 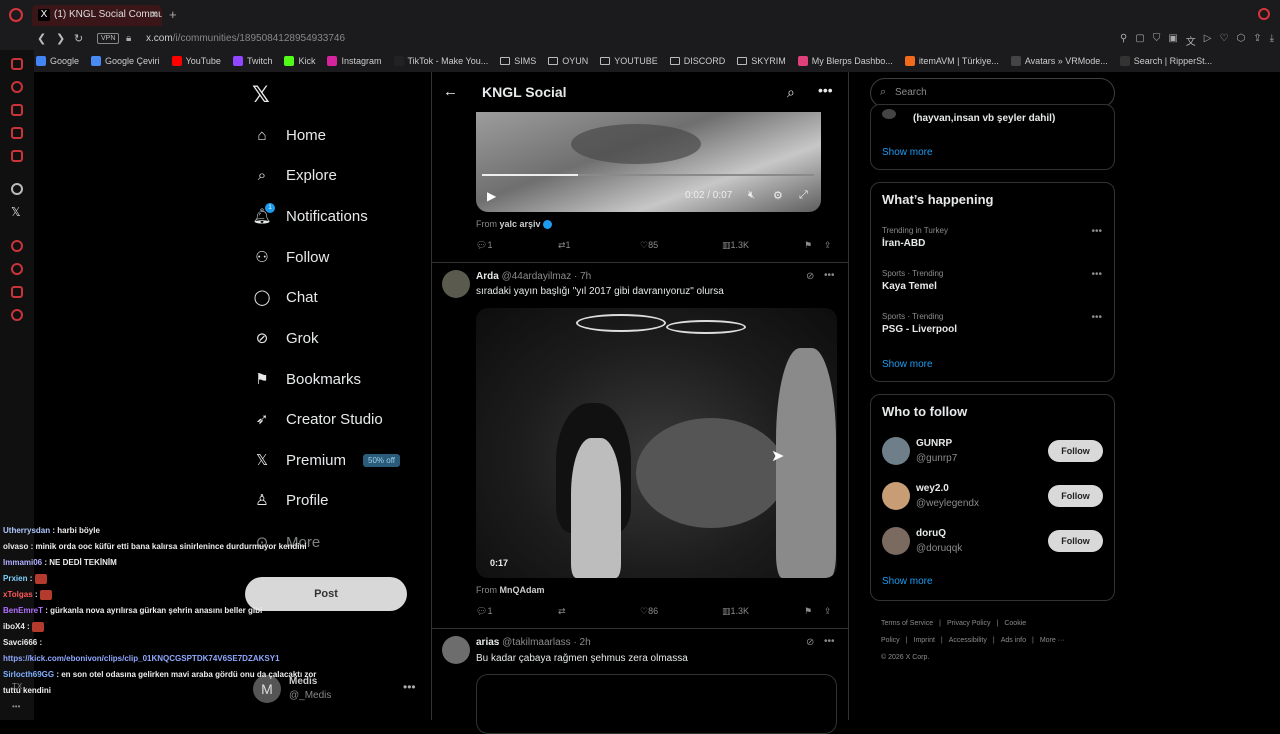 I want to click on video-settings-icon: ⚙, so click(x=778, y=195).